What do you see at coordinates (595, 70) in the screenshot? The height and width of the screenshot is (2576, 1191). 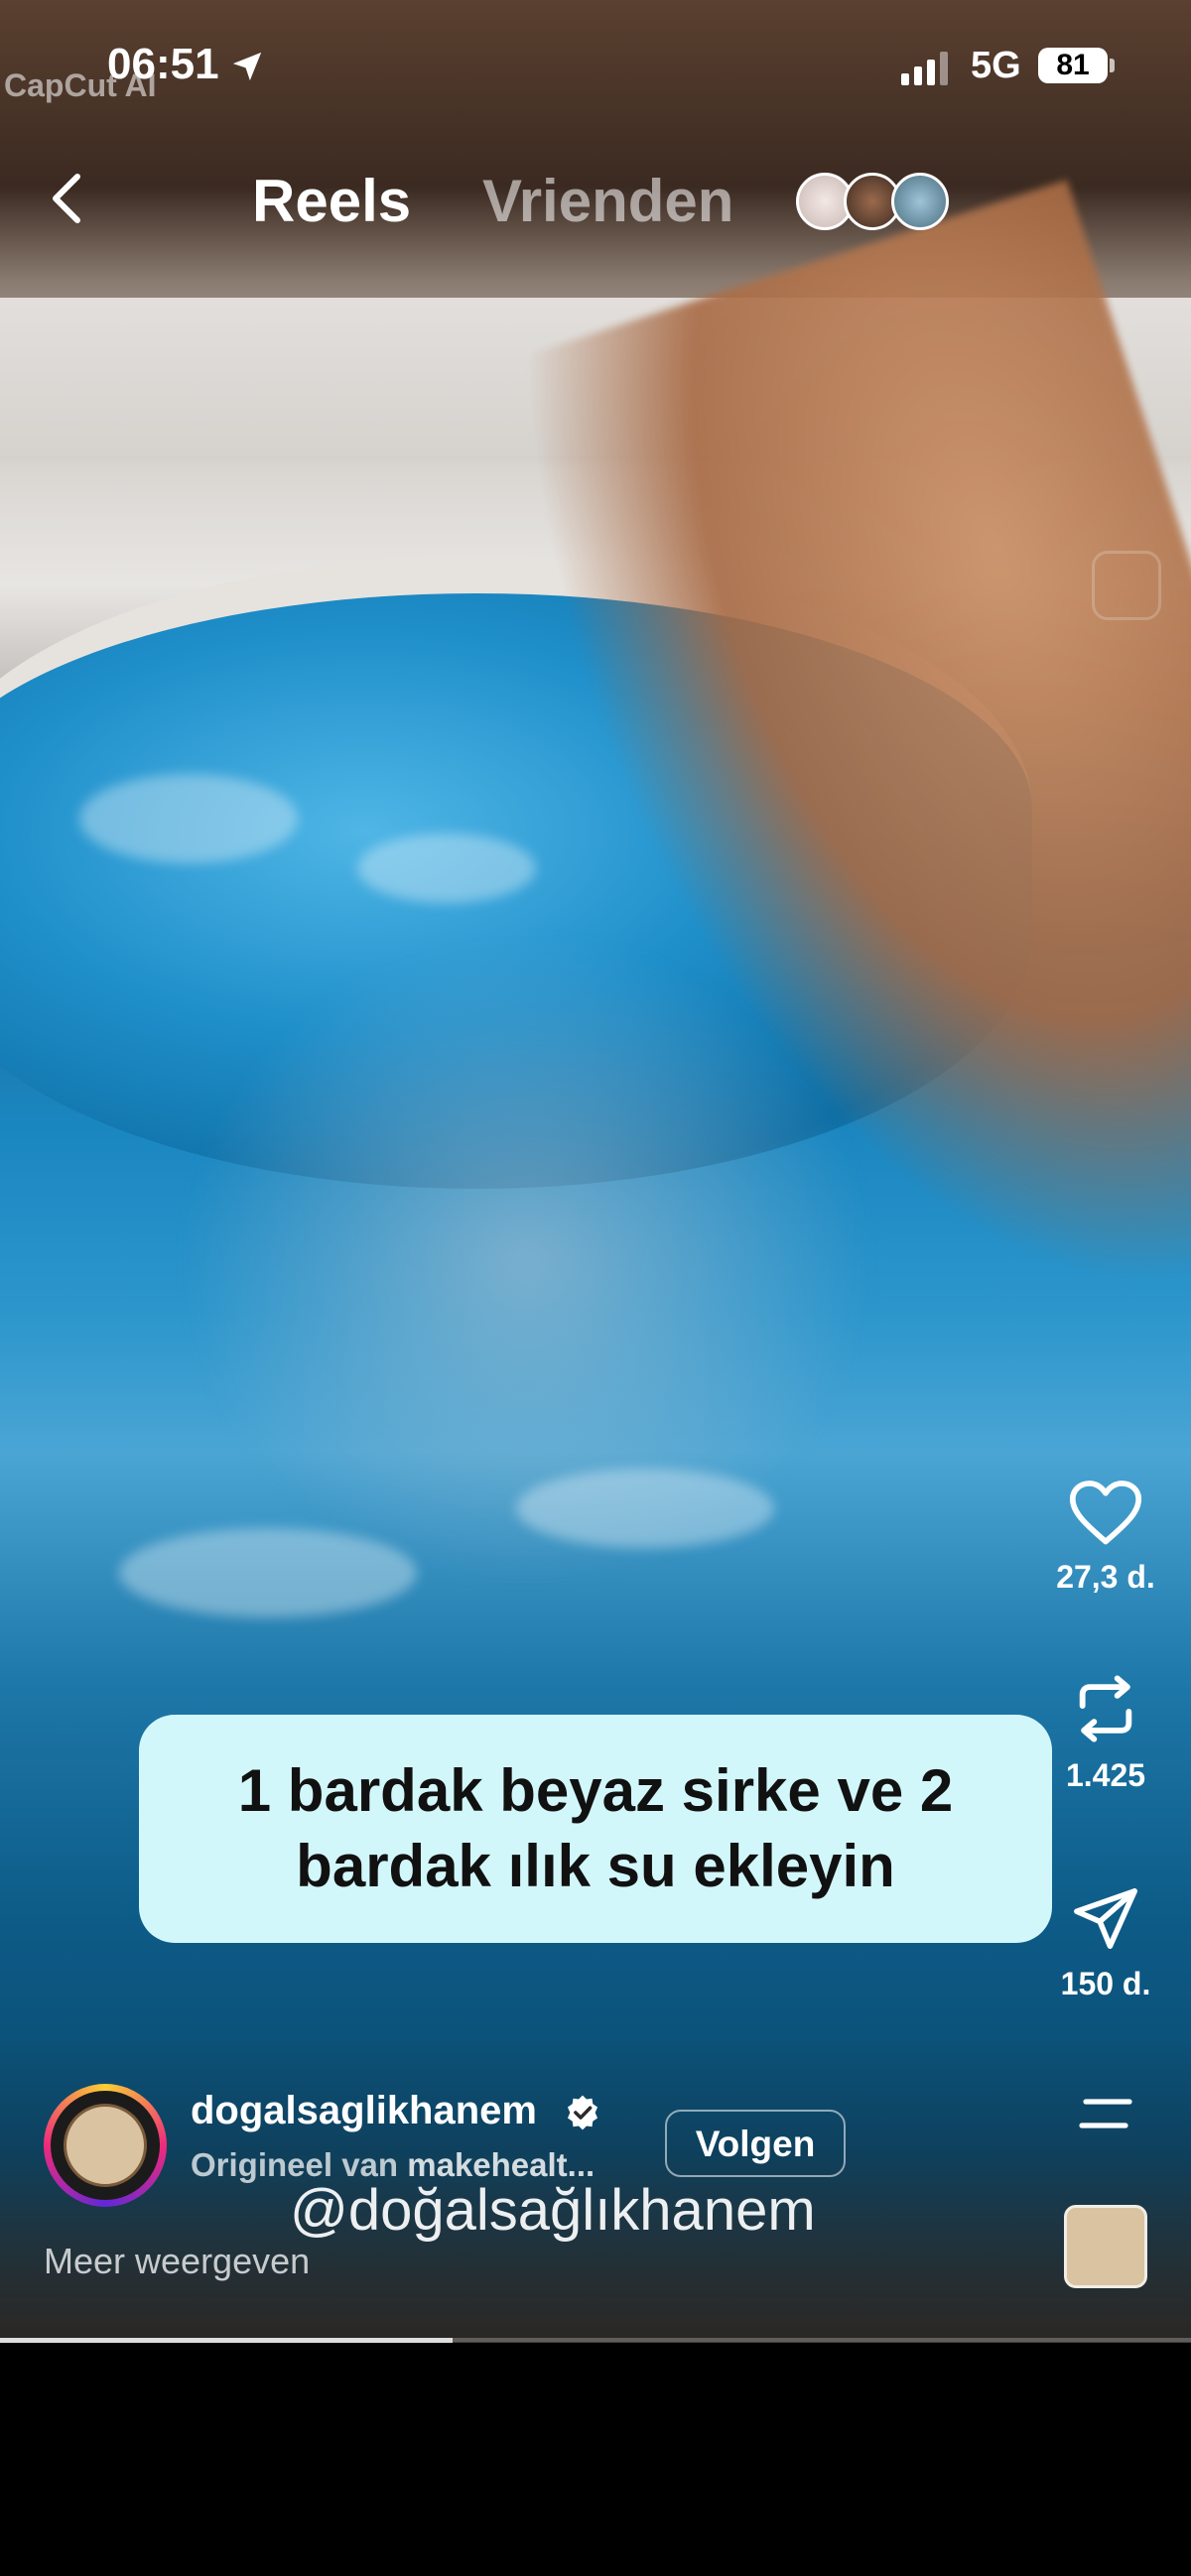 I see `status-bar: CapCut AI 06:51 5G 81` at bounding box center [595, 70].